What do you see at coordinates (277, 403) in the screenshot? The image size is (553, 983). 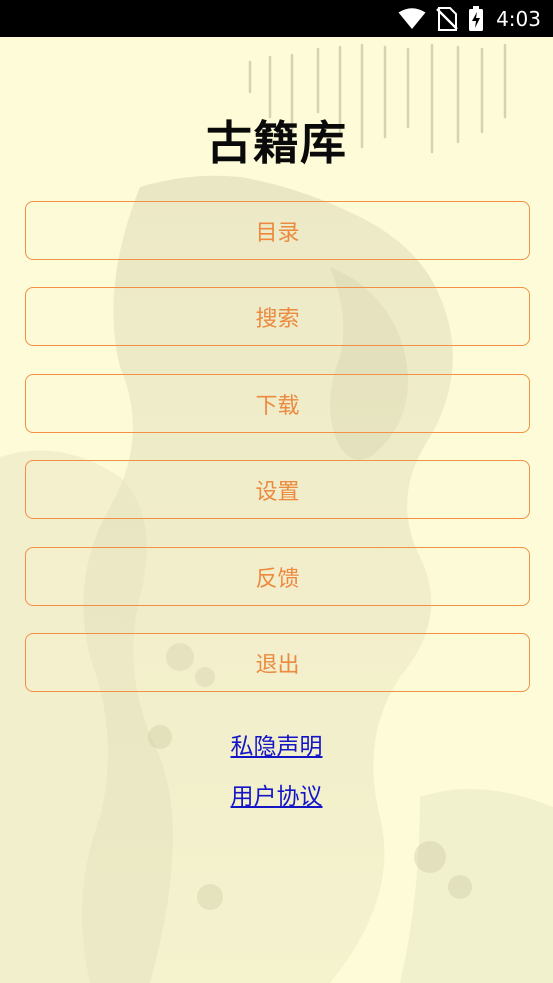 I see `download-button: 下载` at bounding box center [277, 403].